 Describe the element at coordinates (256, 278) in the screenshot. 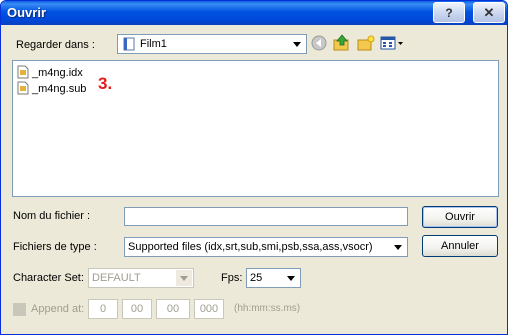

I see `fps-value: 25` at that location.